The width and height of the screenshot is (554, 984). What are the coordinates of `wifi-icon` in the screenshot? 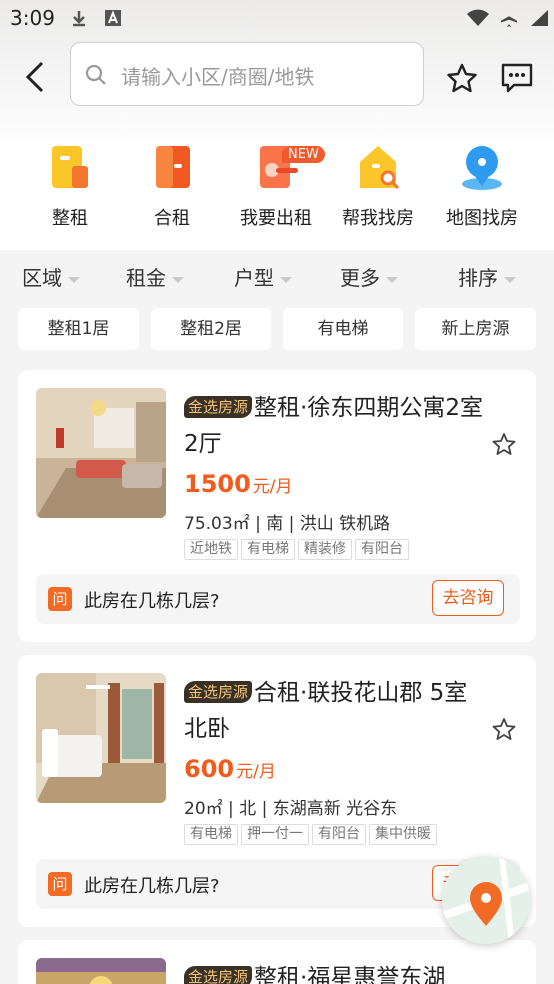 It's located at (478, 17).